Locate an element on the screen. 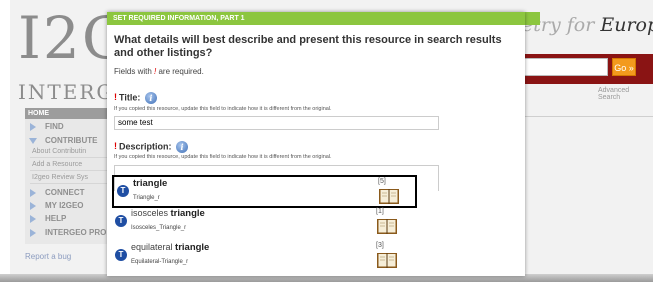  dialog-header-extension is located at coordinates (532, 18).